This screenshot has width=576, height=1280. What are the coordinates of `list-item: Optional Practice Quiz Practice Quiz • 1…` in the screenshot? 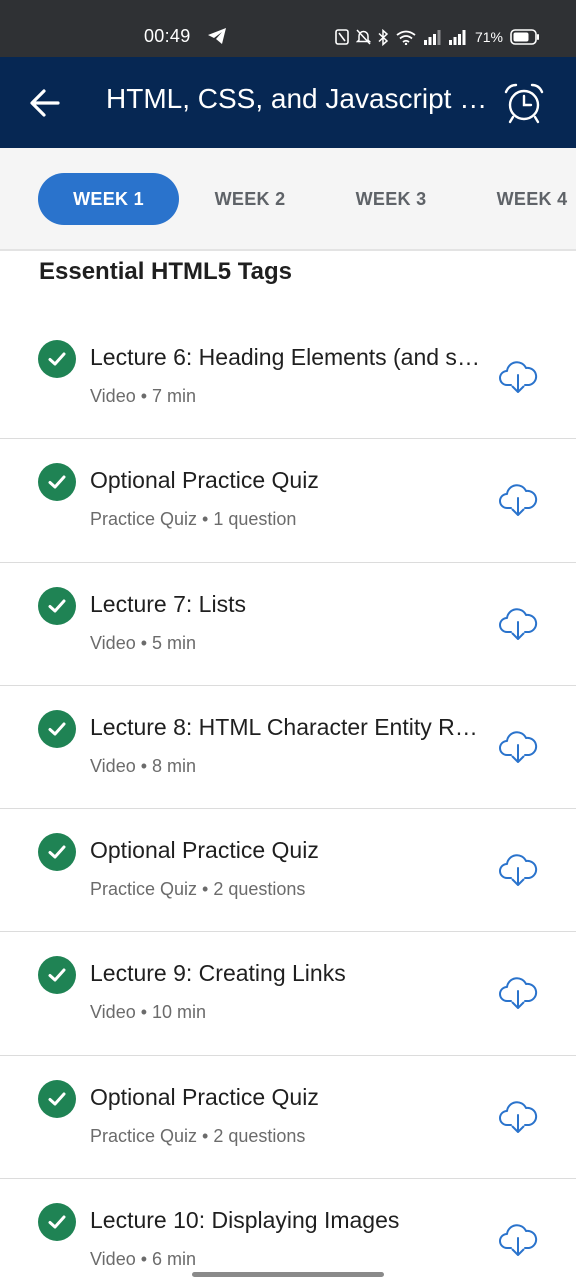 It's located at (288, 501).